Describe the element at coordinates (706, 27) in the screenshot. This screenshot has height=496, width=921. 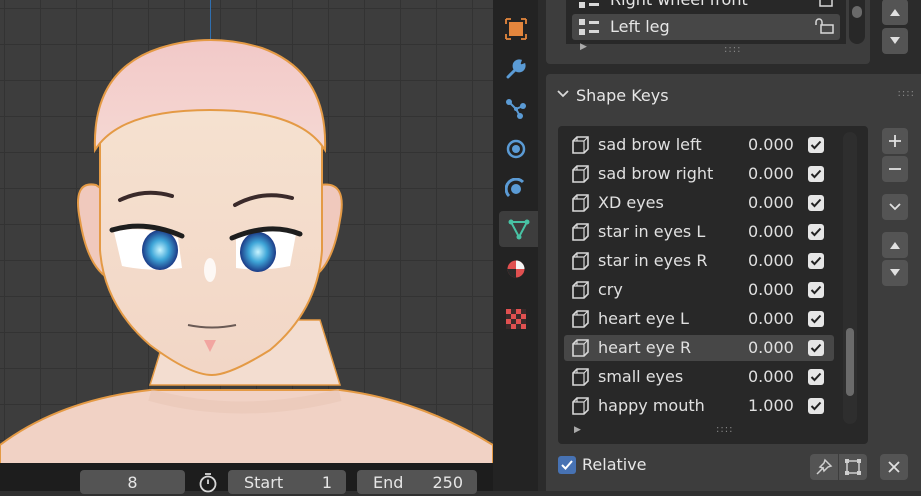
I see `vertex-group-item: Left leg` at that location.